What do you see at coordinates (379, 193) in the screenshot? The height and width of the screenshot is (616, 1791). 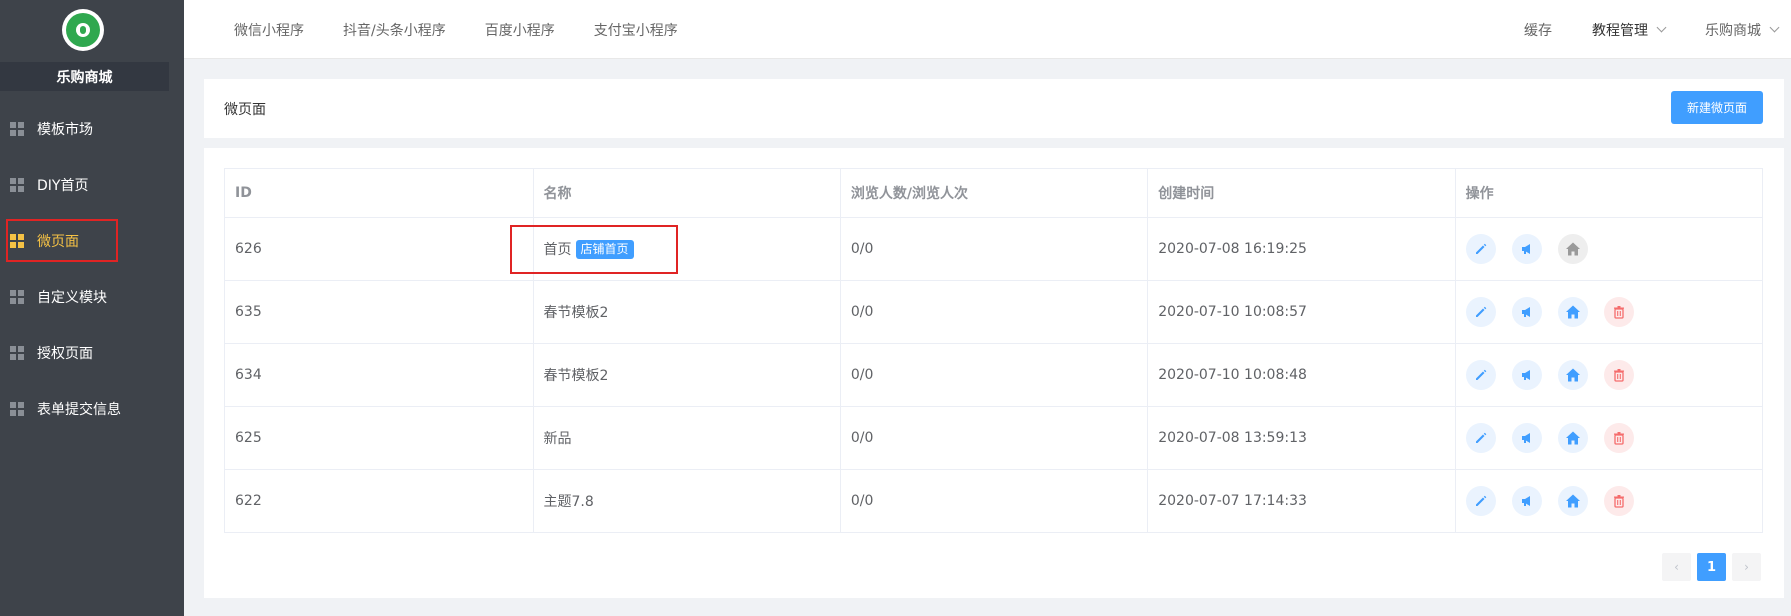 I see `column-header-id: ID` at bounding box center [379, 193].